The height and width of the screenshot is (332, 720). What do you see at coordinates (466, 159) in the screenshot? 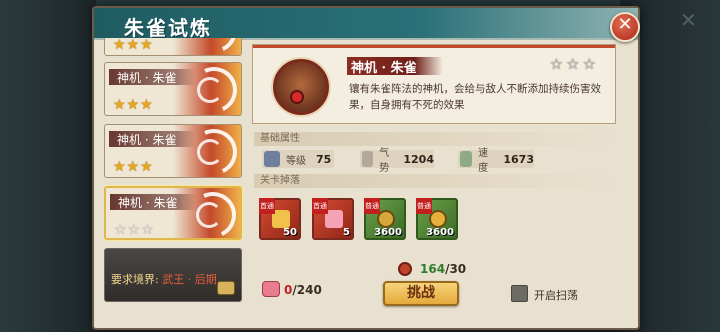
I see `speed-icon` at bounding box center [466, 159].